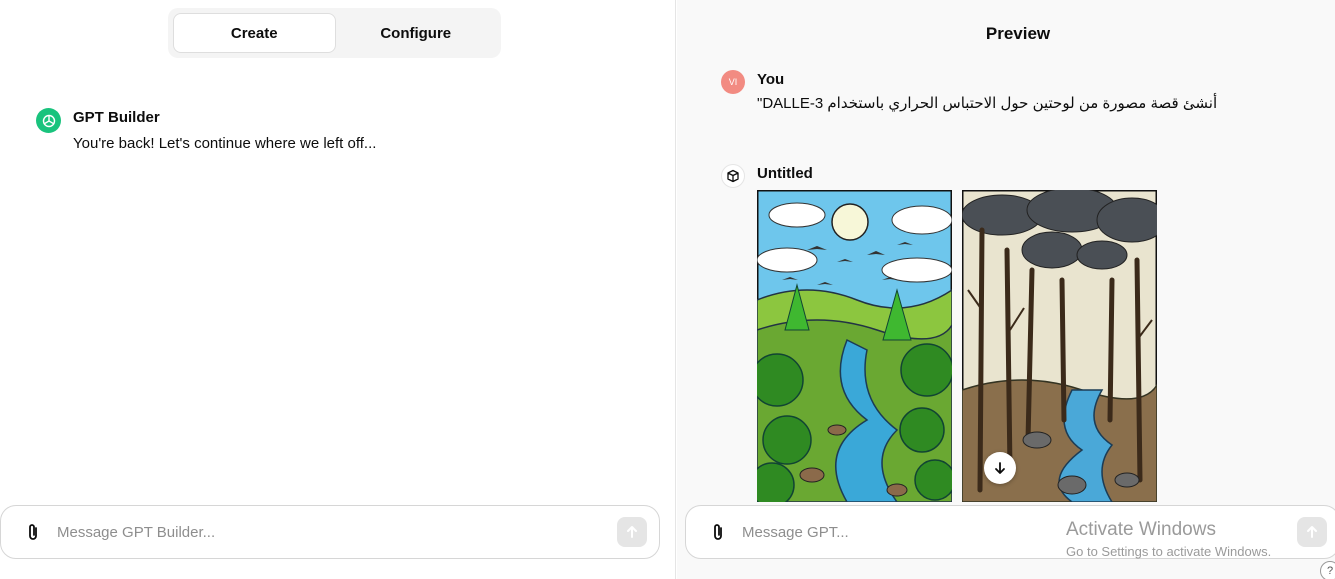  What do you see at coordinates (733, 176) in the screenshot?
I see `cube-icon` at bounding box center [733, 176].